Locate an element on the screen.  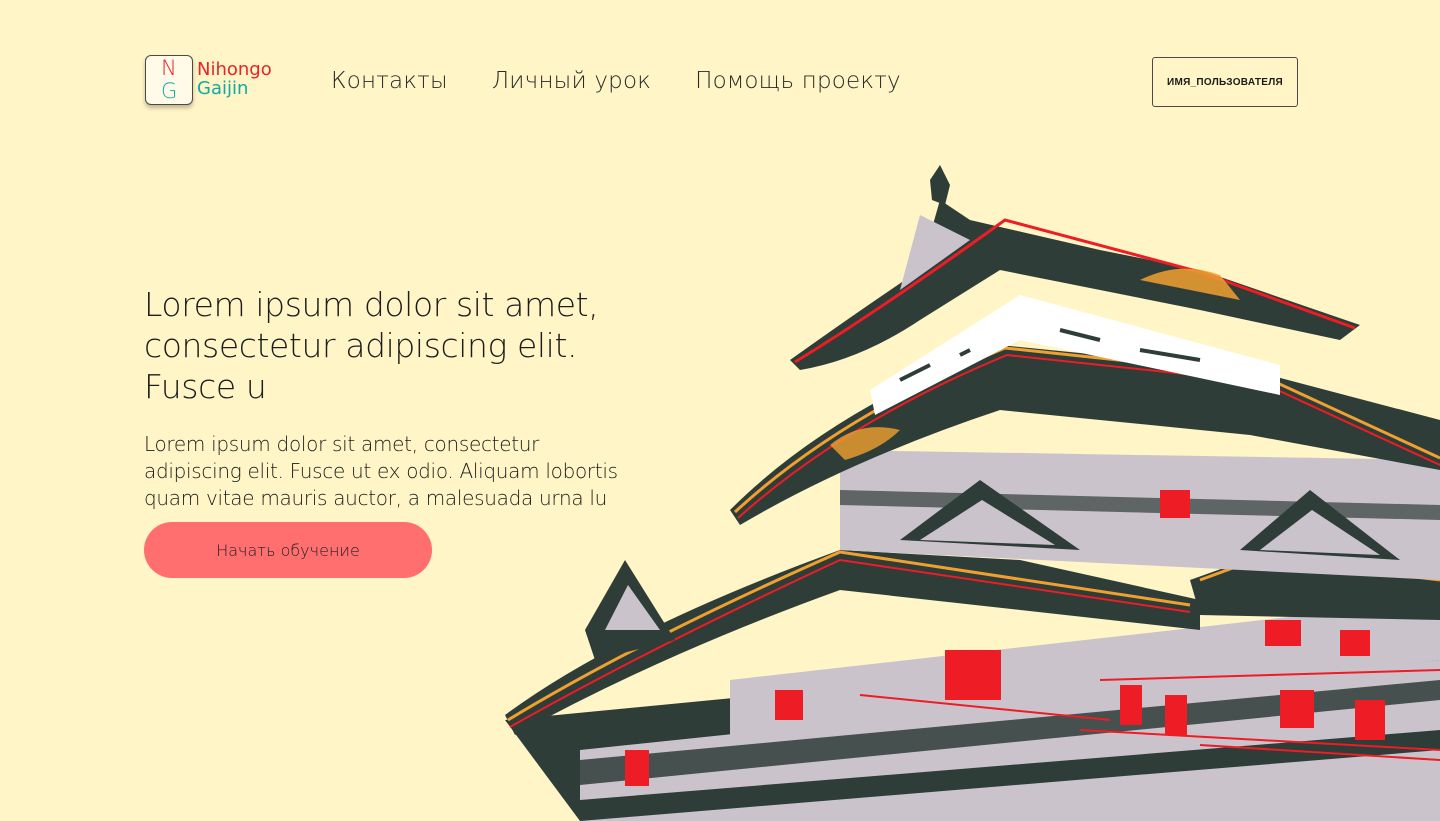
nav-item-help-project: Помощь проекту is located at coordinates (798, 81).